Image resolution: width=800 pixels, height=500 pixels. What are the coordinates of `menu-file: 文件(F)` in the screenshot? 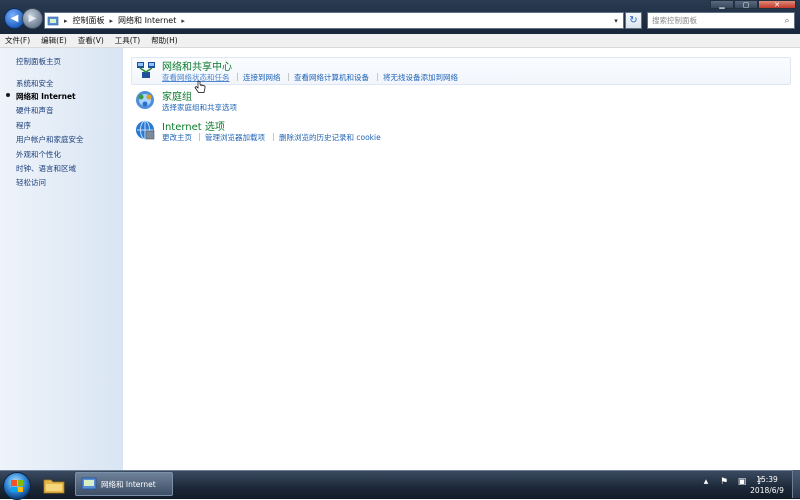 It's located at (17, 40).